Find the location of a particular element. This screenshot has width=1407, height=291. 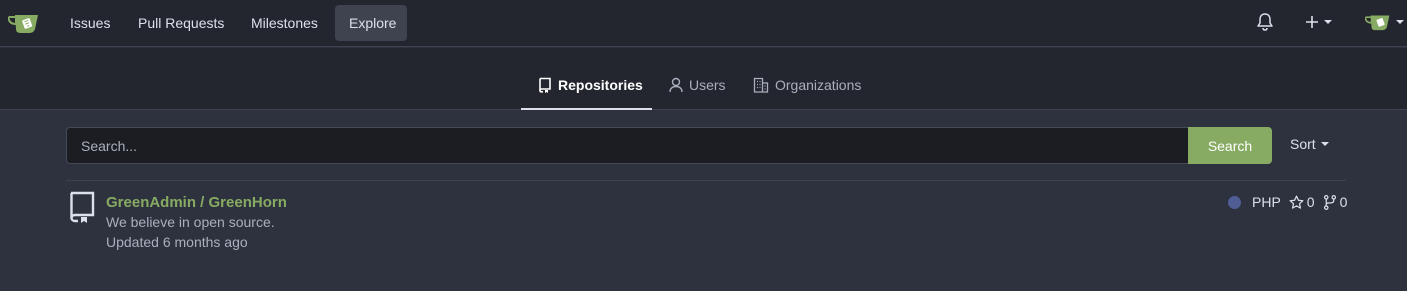

nav-explore-label: Explore is located at coordinates (373, 23).